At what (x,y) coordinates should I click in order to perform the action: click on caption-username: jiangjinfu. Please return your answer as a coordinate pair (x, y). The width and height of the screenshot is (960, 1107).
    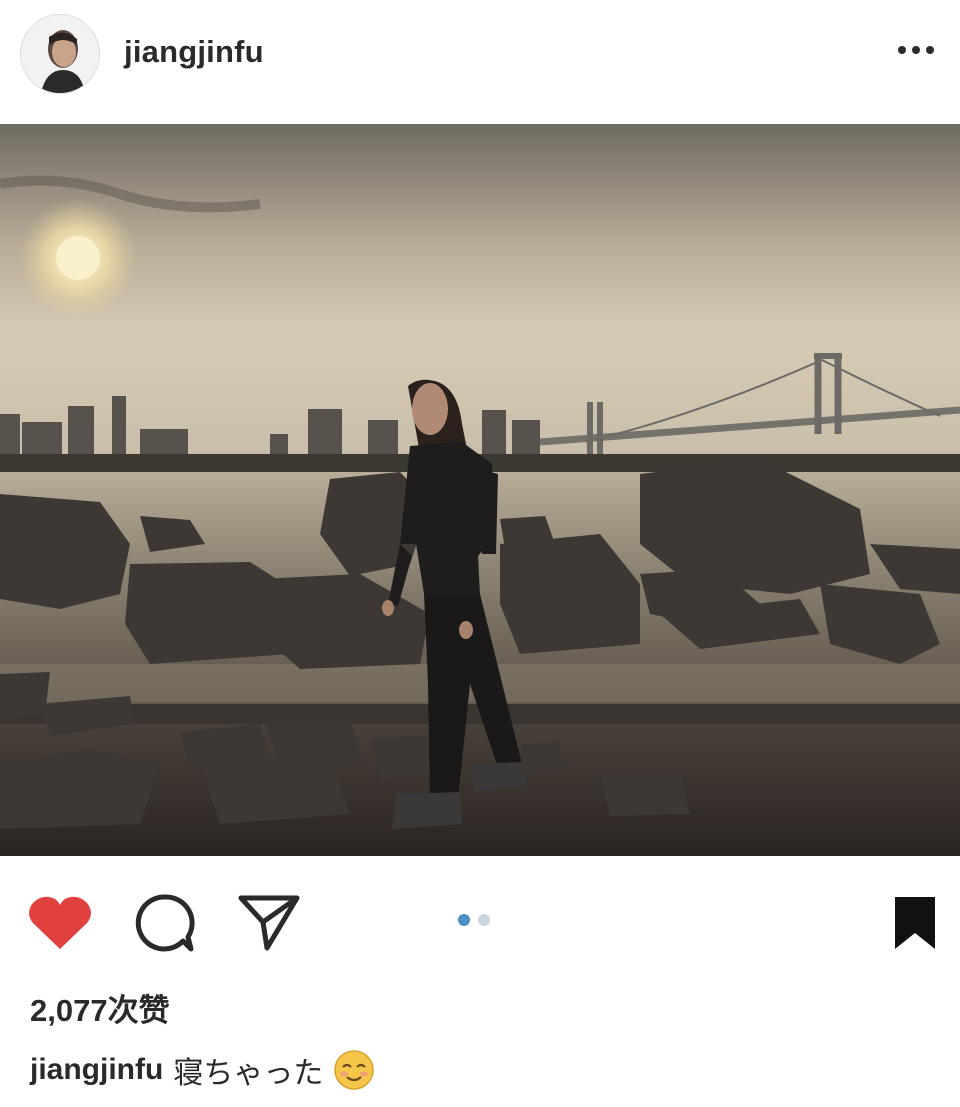
    Looking at the image, I should click on (96, 1070).